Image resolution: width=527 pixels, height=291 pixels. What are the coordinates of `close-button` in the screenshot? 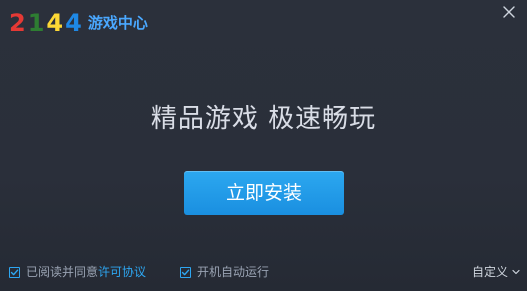 It's located at (509, 12).